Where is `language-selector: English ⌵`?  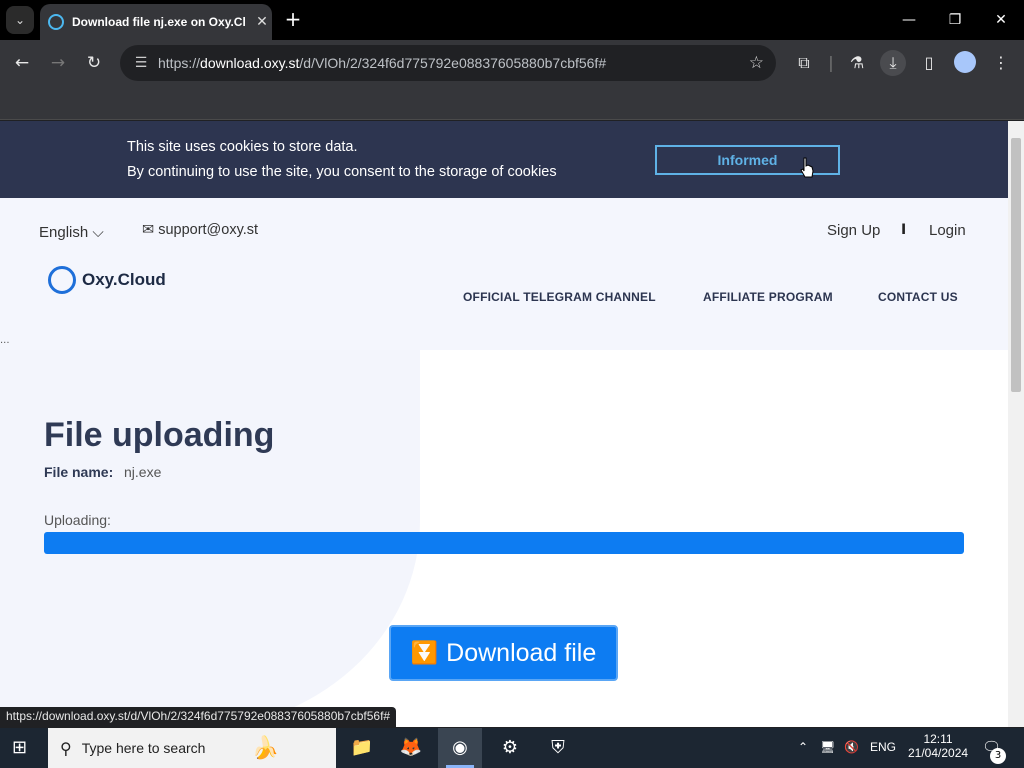 language-selector: English ⌵ is located at coordinates (71, 232).